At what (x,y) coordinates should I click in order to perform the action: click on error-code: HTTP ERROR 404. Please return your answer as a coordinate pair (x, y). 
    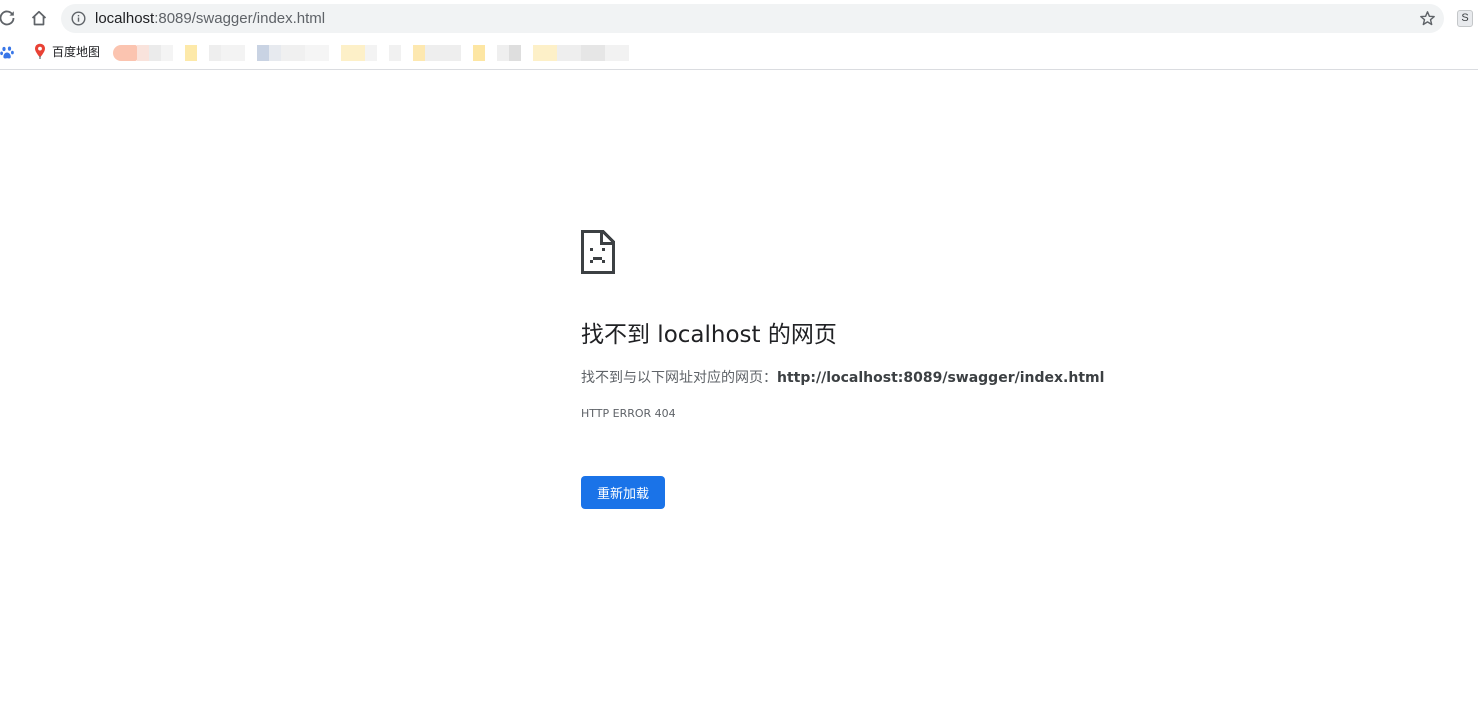
    Looking at the image, I should click on (628, 413).